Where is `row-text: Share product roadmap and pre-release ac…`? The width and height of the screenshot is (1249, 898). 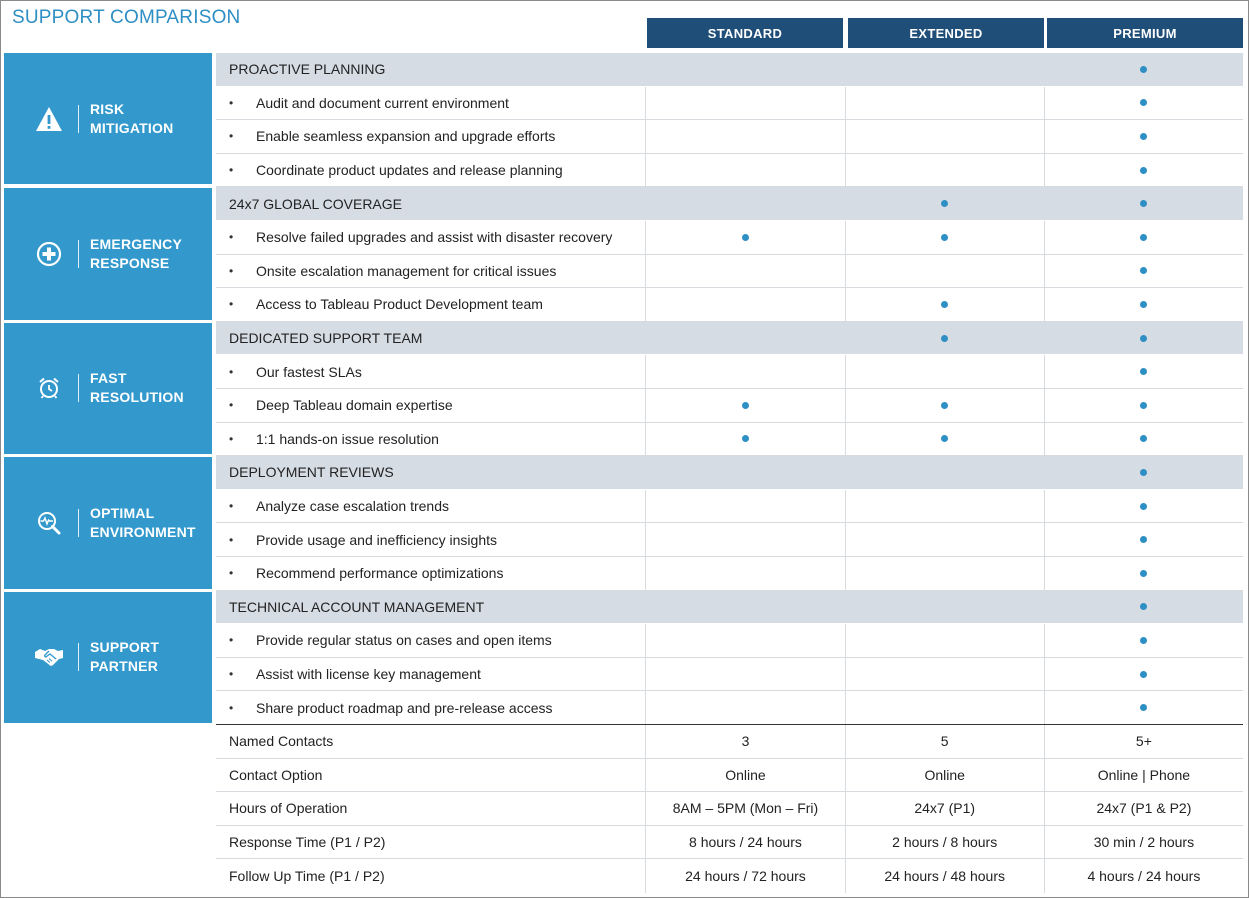
row-text: Share product roadmap and pre-release ac… is located at coordinates (404, 707).